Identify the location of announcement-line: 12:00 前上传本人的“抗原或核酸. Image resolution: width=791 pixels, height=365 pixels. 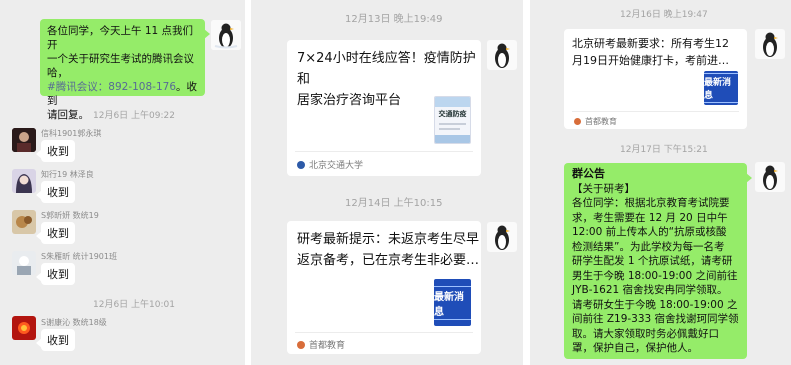
(649, 232).